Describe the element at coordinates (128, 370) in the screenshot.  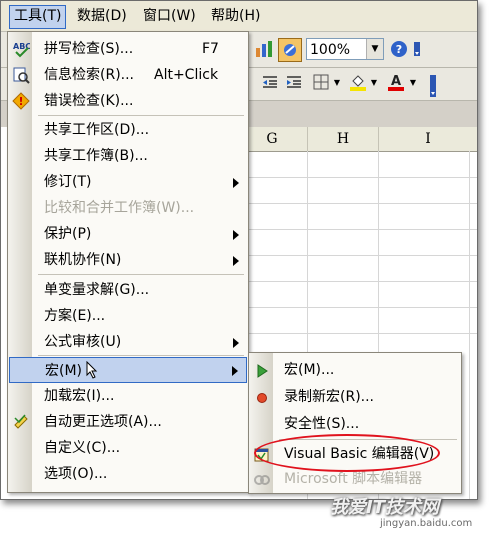
I see `menu-item-macro: 宏(M)` at that location.